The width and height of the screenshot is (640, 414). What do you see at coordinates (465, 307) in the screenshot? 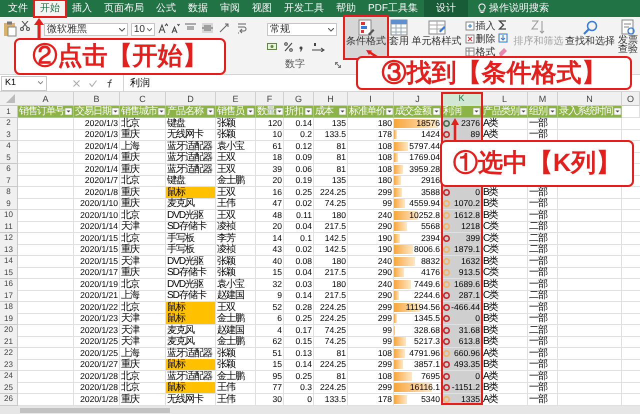
I see `cell-text: -466.44` at bounding box center [465, 307].